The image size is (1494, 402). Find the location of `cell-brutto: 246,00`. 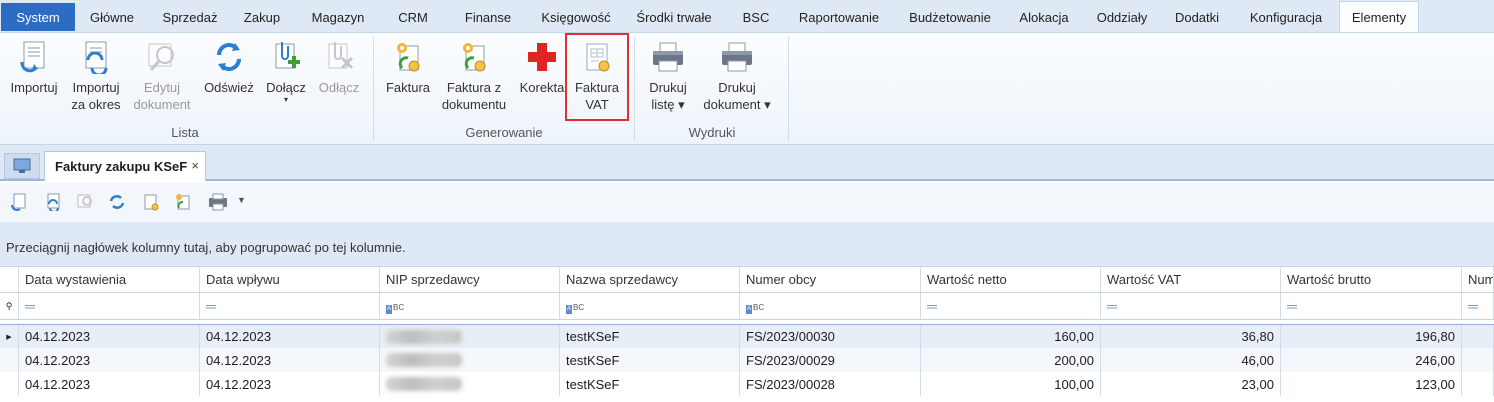

cell-brutto: 246,00 is located at coordinates (1371, 360).